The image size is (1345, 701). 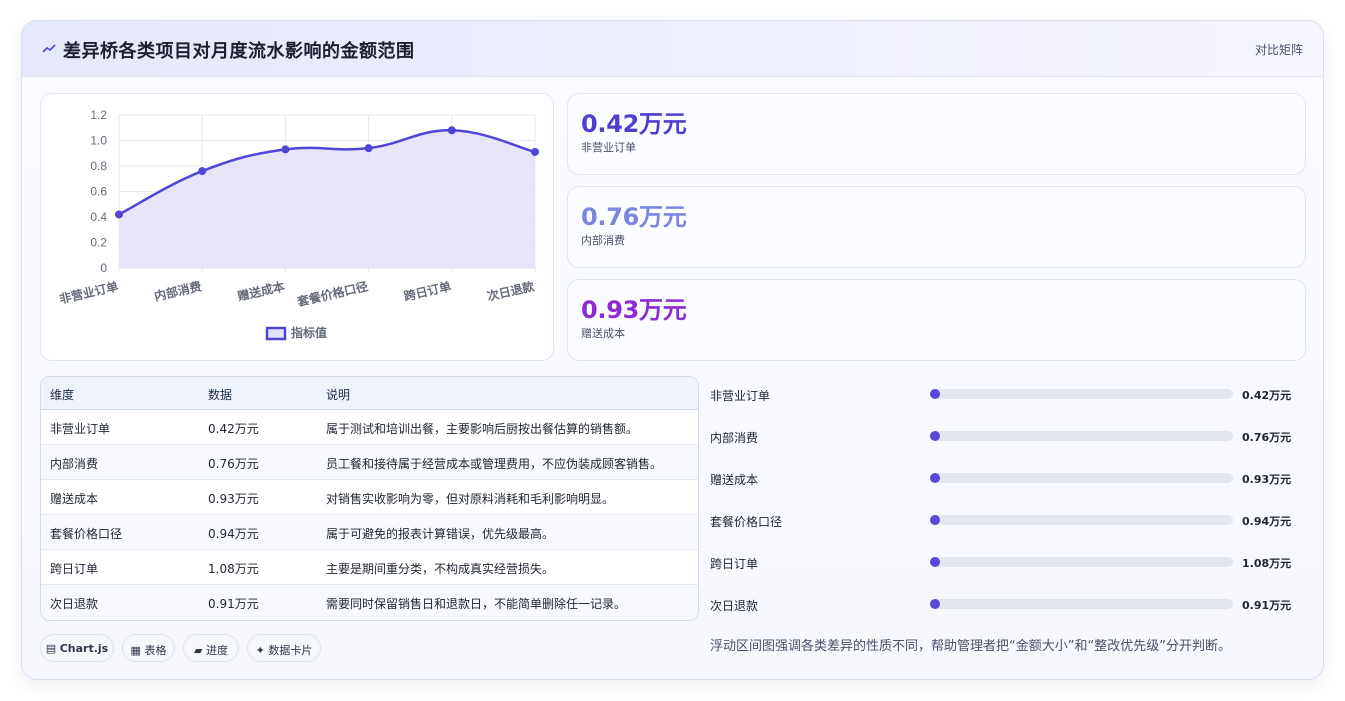 What do you see at coordinates (89, 292) in the screenshot?
I see `x-tick-label: 非营业订单` at bounding box center [89, 292].